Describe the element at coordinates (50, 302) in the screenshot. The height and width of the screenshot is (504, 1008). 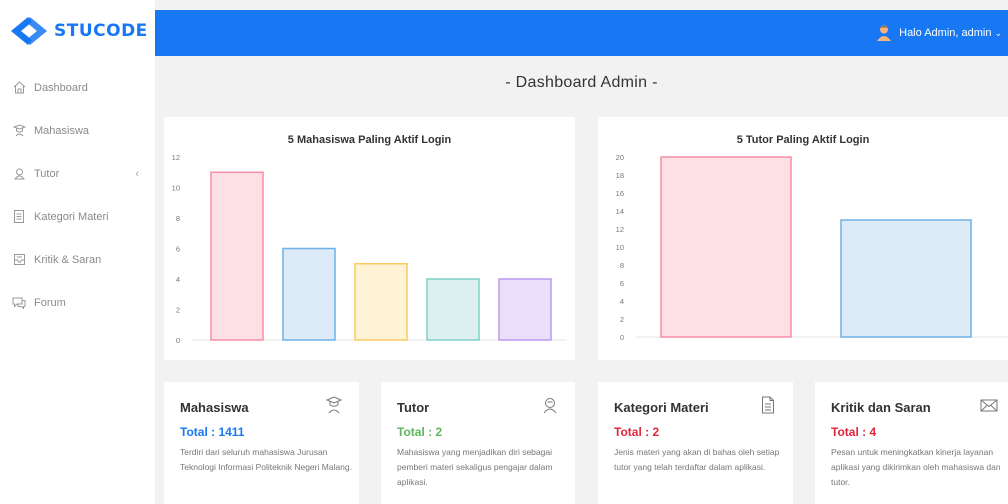
I see `sidebar-item-label: Forum` at that location.